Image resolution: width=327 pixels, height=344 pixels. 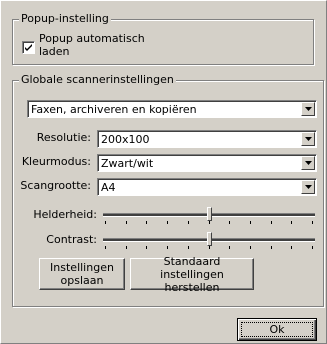 I want to click on resolution-select: 200x100, so click(x=207, y=139).